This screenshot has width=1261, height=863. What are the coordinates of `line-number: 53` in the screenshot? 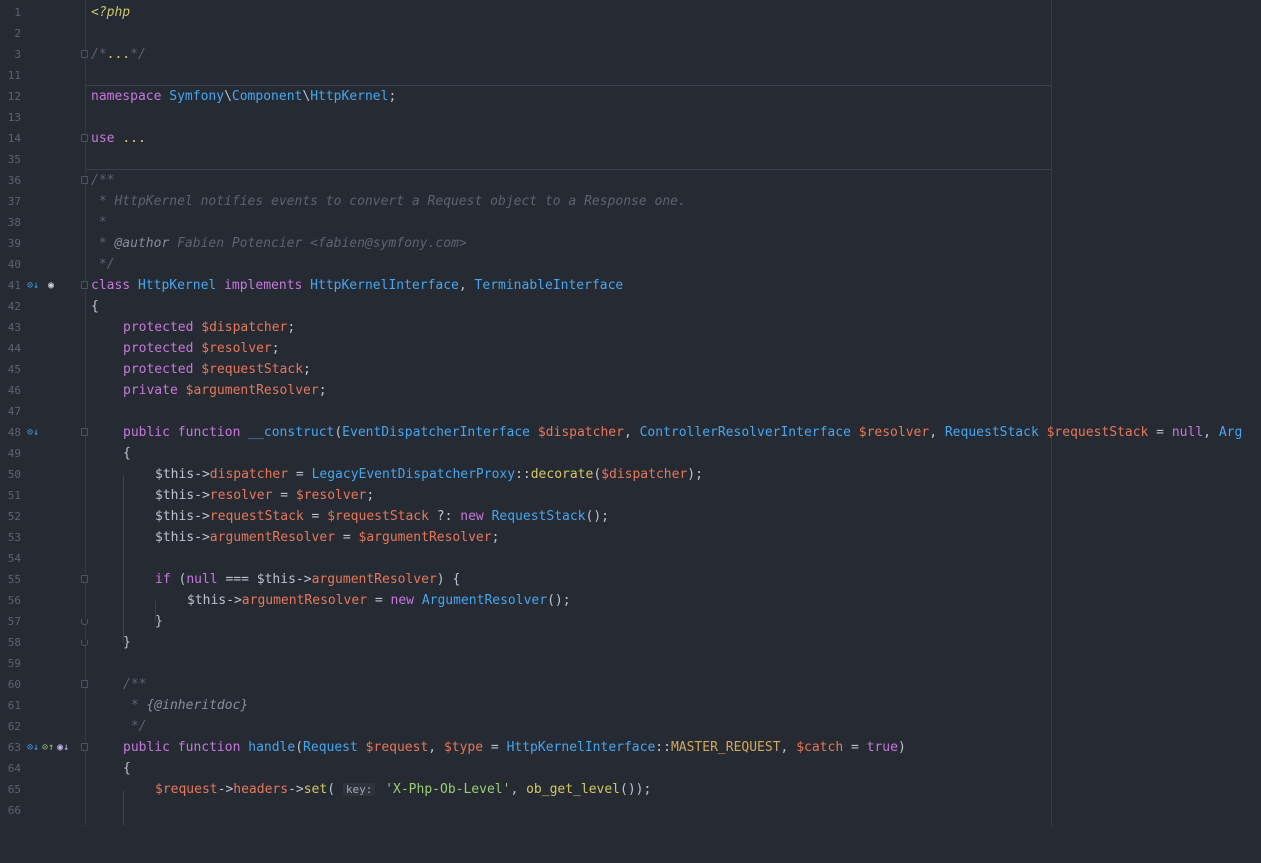 It's located at (14, 537).